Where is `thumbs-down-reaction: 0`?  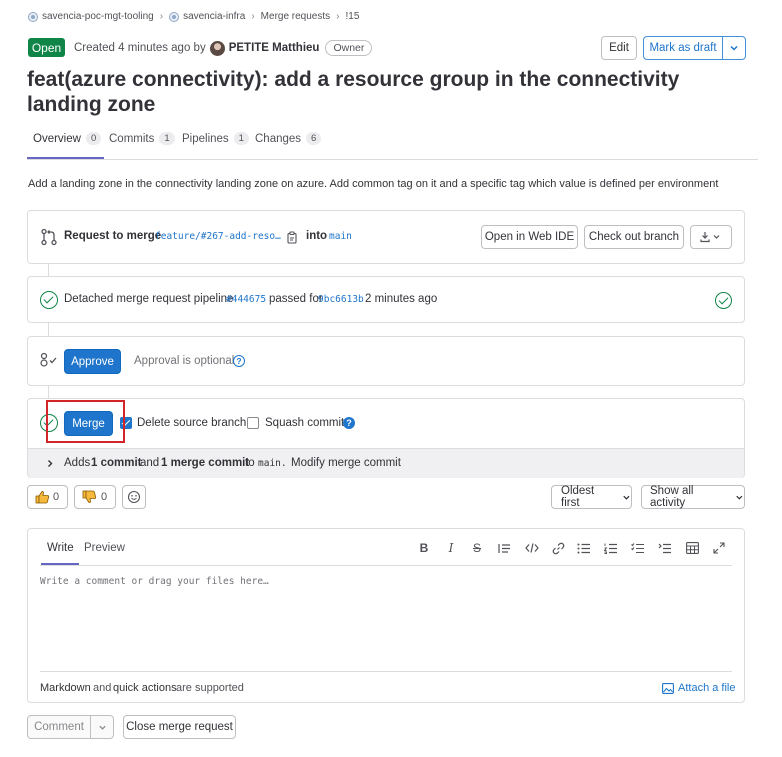
thumbs-down-reaction: 0 is located at coordinates (95, 497).